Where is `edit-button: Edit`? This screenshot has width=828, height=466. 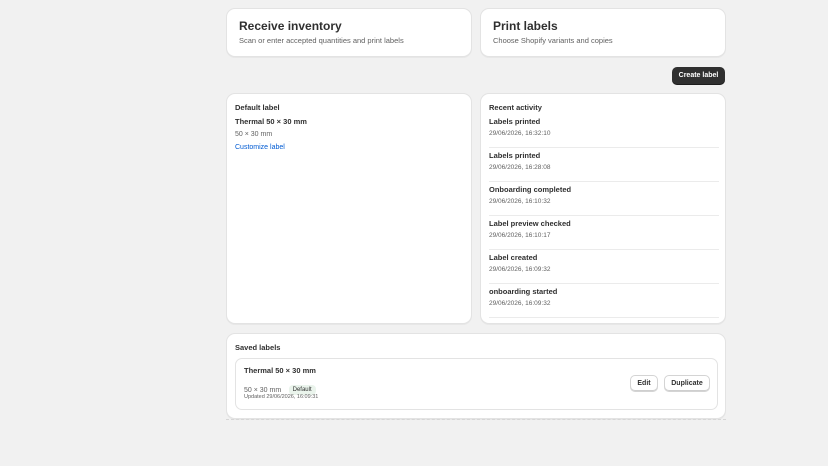
edit-button: Edit is located at coordinates (644, 383).